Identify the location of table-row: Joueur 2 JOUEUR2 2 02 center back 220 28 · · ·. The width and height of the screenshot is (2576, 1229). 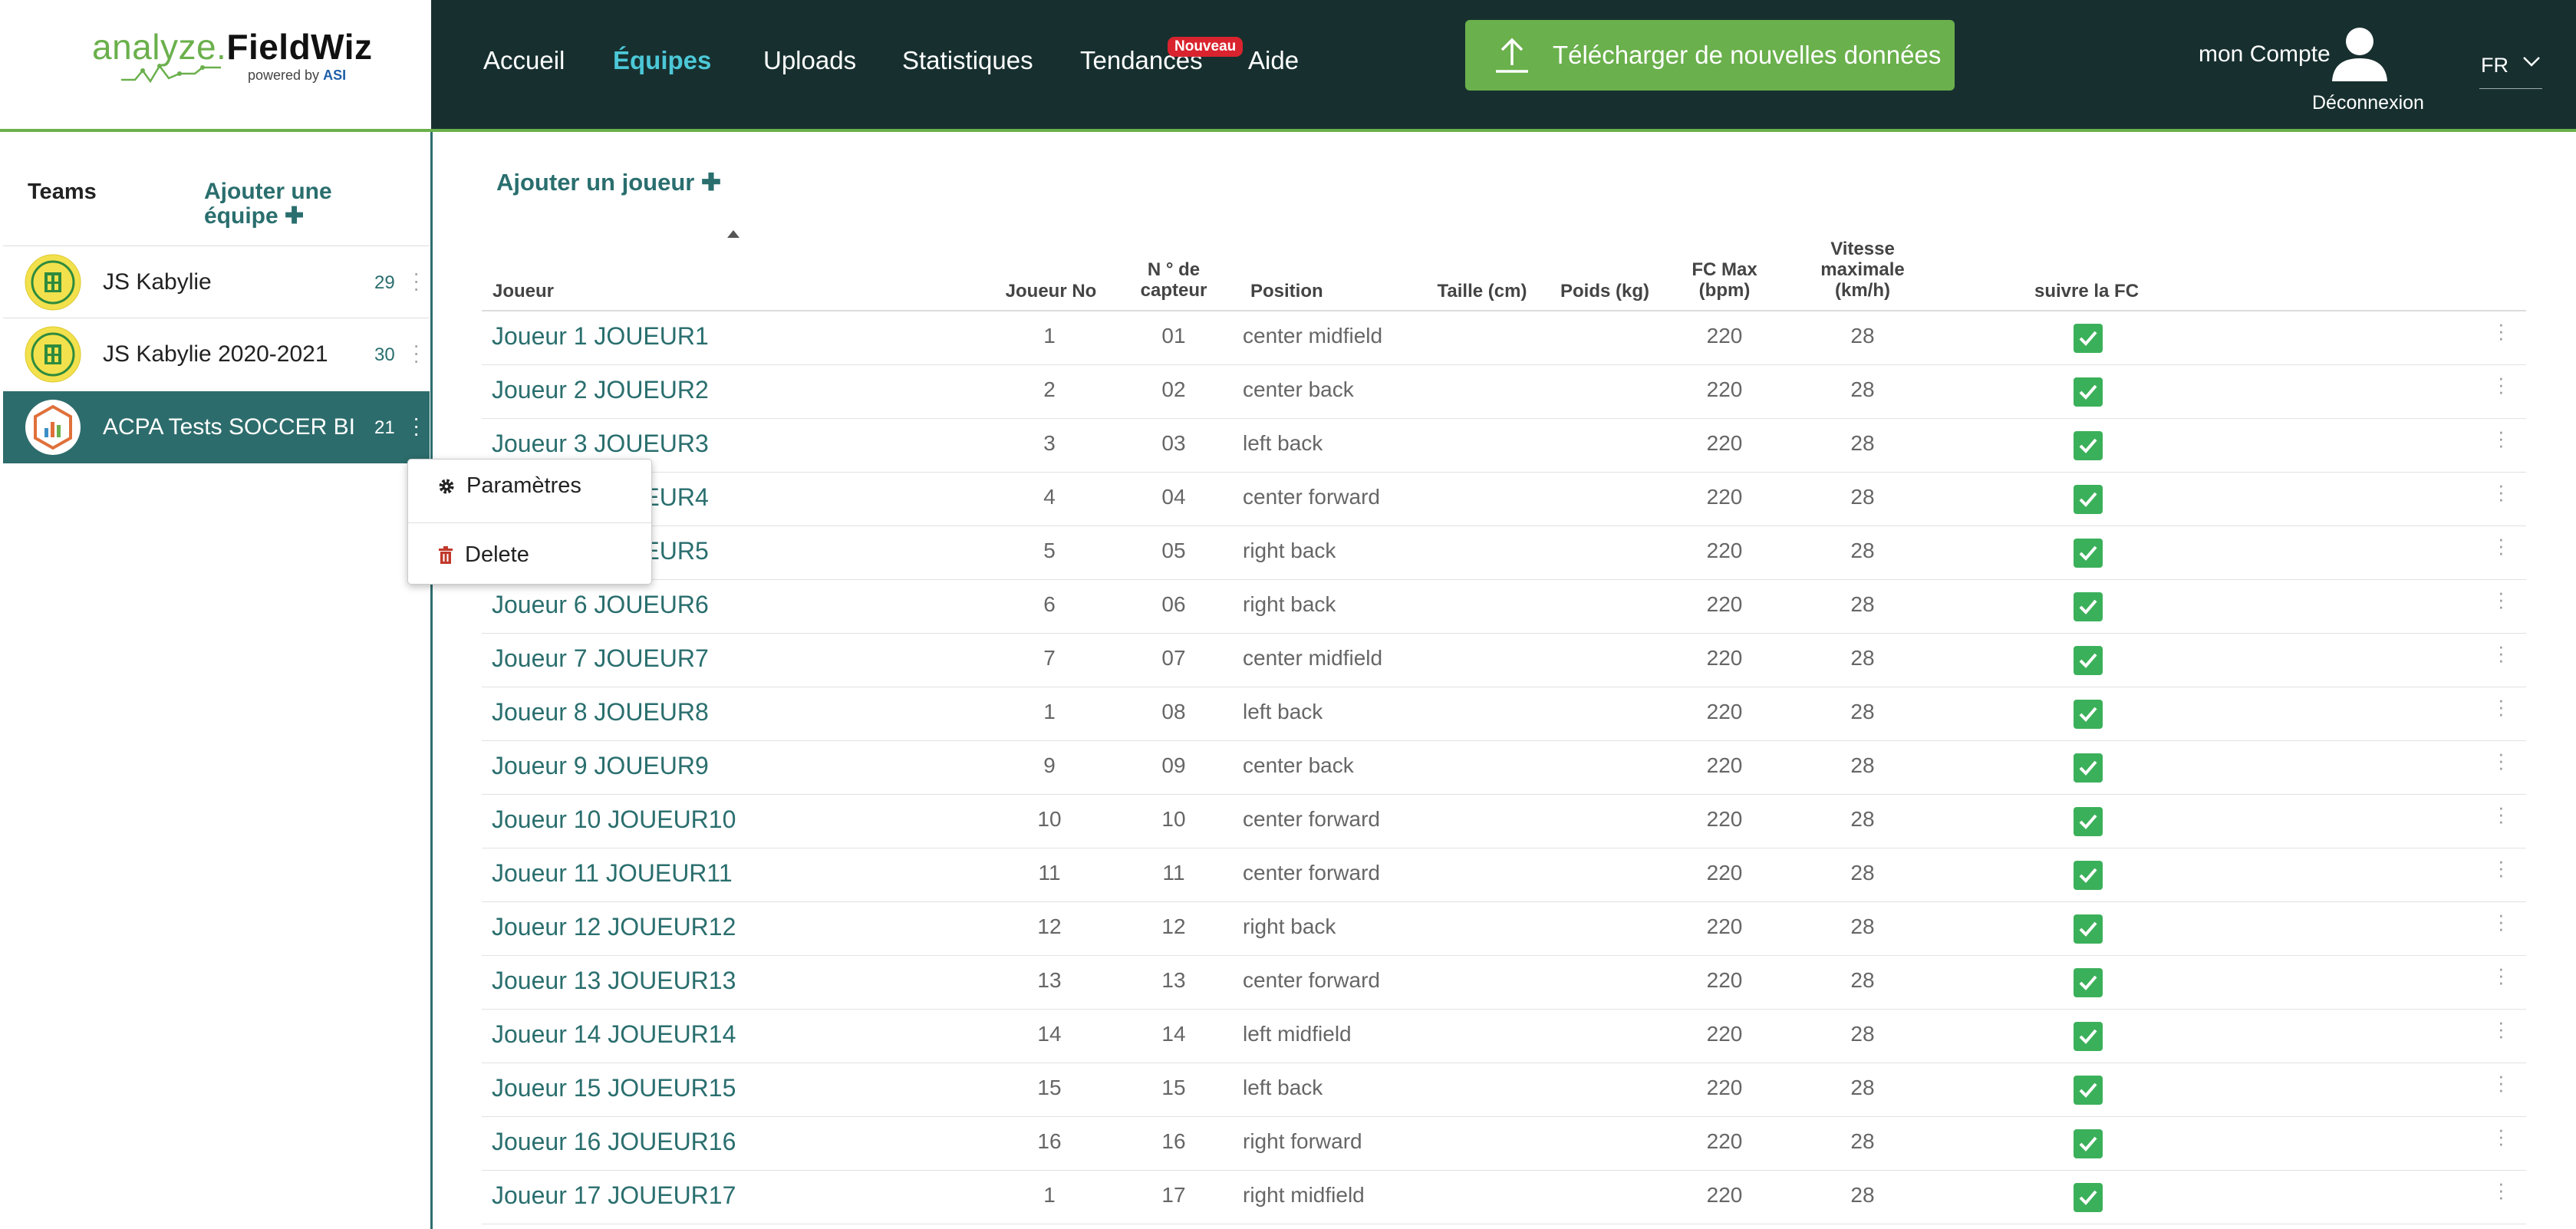
(1504, 392).